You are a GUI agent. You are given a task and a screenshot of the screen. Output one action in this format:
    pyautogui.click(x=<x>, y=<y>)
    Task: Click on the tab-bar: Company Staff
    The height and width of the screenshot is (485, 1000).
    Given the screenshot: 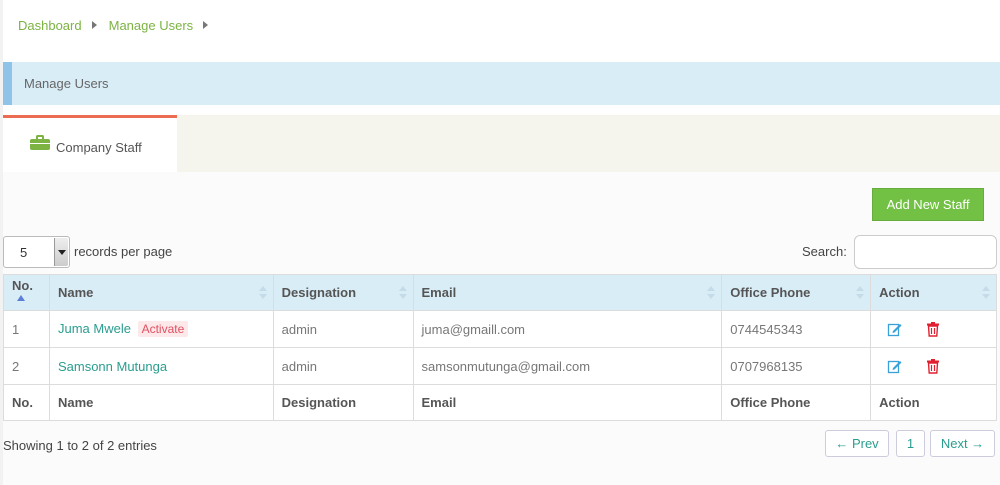 What is the action you would take?
    pyautogui.click(x=501, y=143)
    